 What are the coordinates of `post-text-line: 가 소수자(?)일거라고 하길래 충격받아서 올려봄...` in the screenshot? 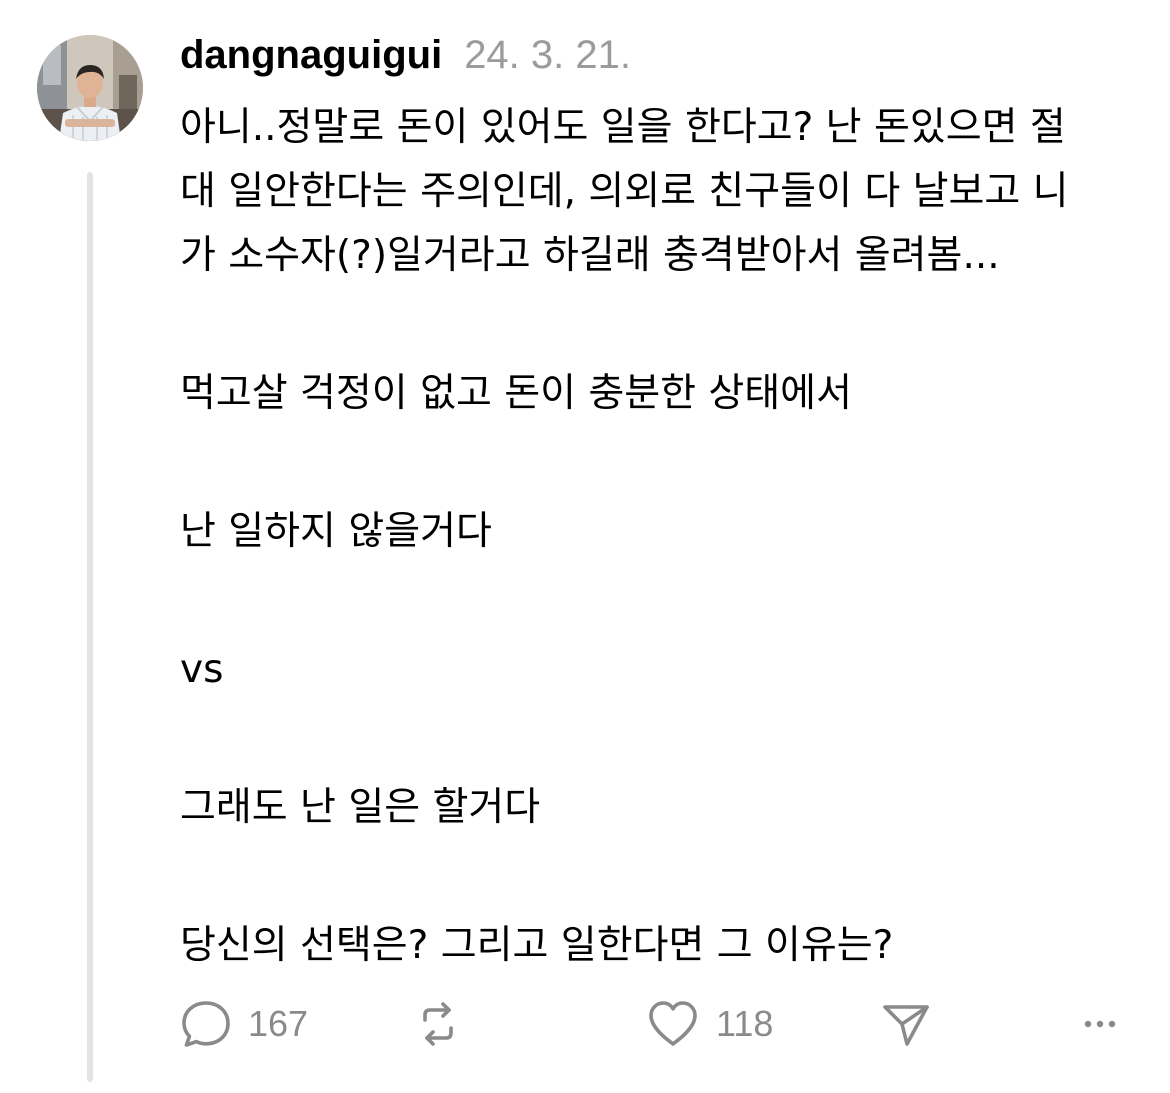 It's located at (590, 255).